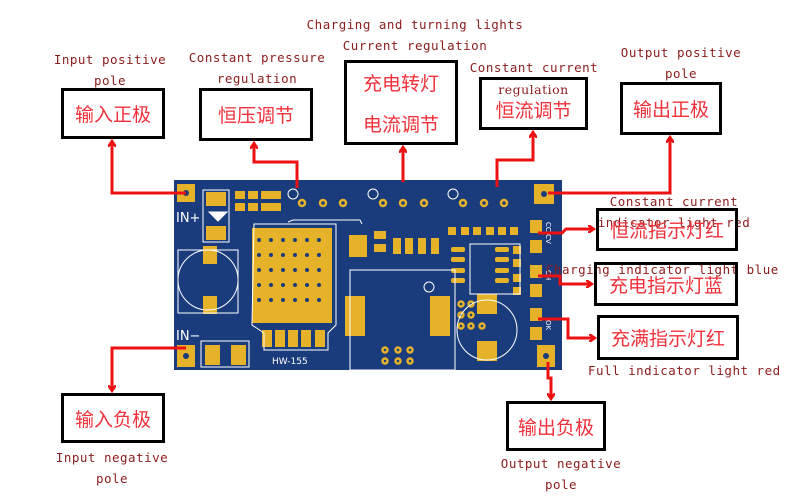 The width and height of the screenshot is (790, 500). I want to click on charging-indicator-box: 充电指示灯蓝, so click(666, 284).